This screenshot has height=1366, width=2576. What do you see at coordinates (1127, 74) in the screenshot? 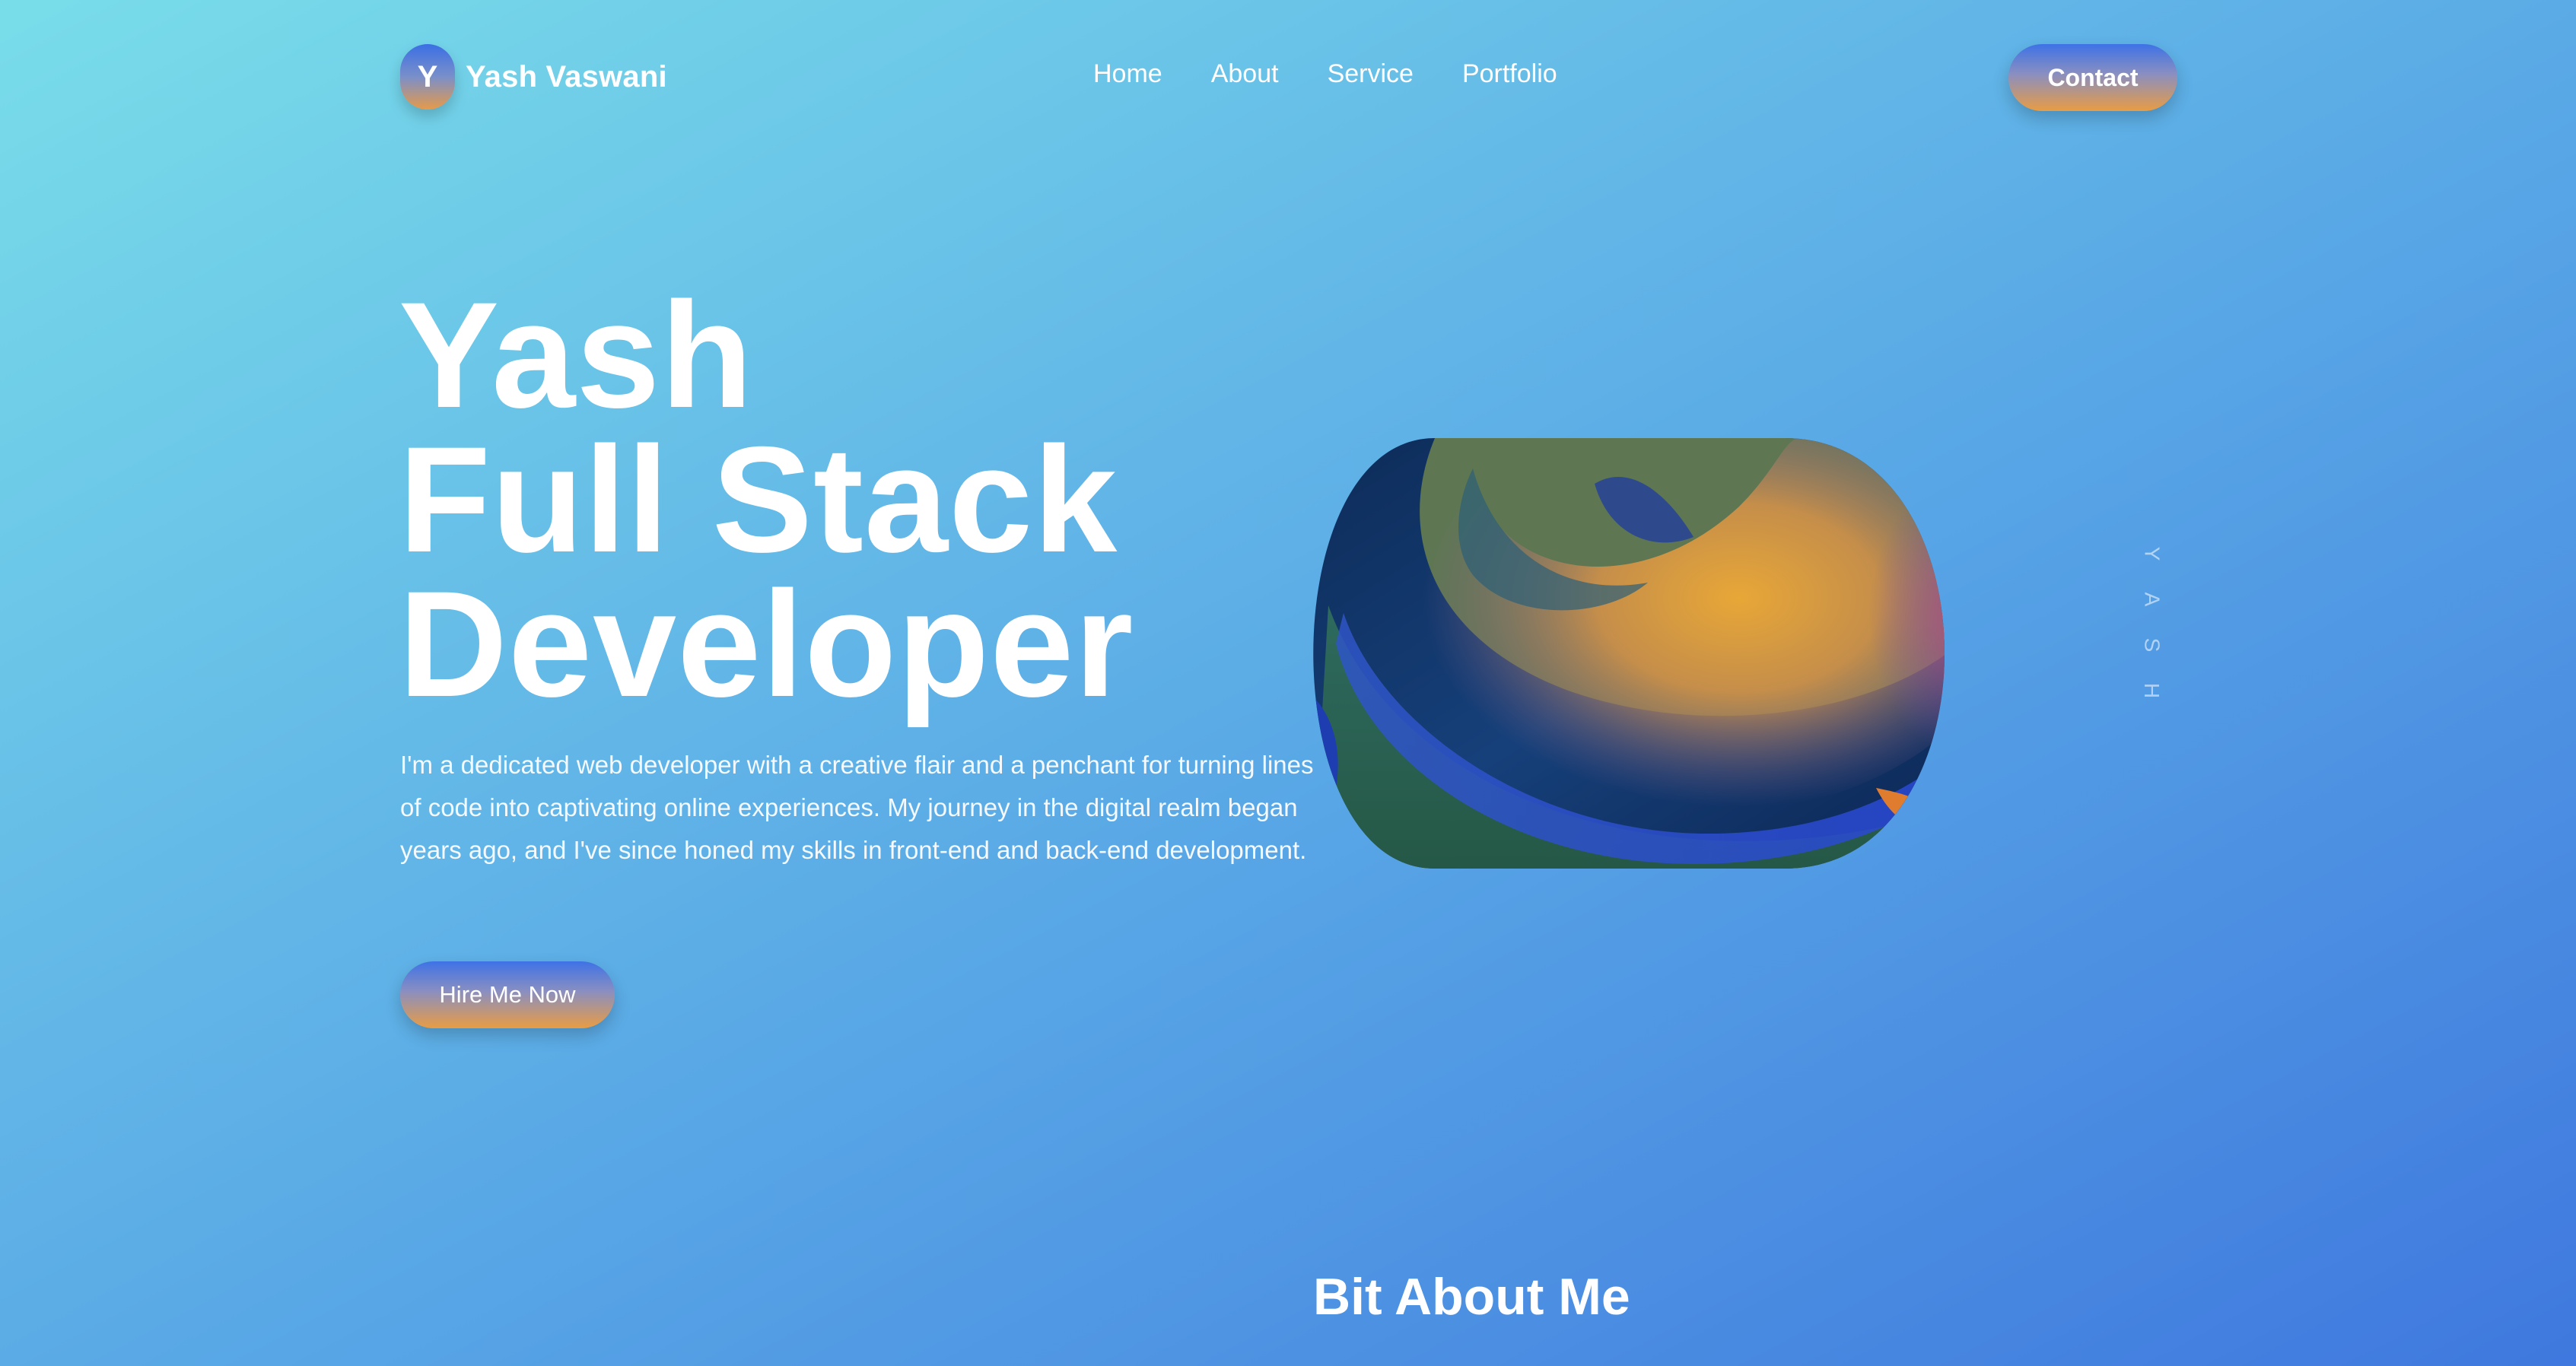
I see `nav-home: Home` at bounding box center [1127, 74].